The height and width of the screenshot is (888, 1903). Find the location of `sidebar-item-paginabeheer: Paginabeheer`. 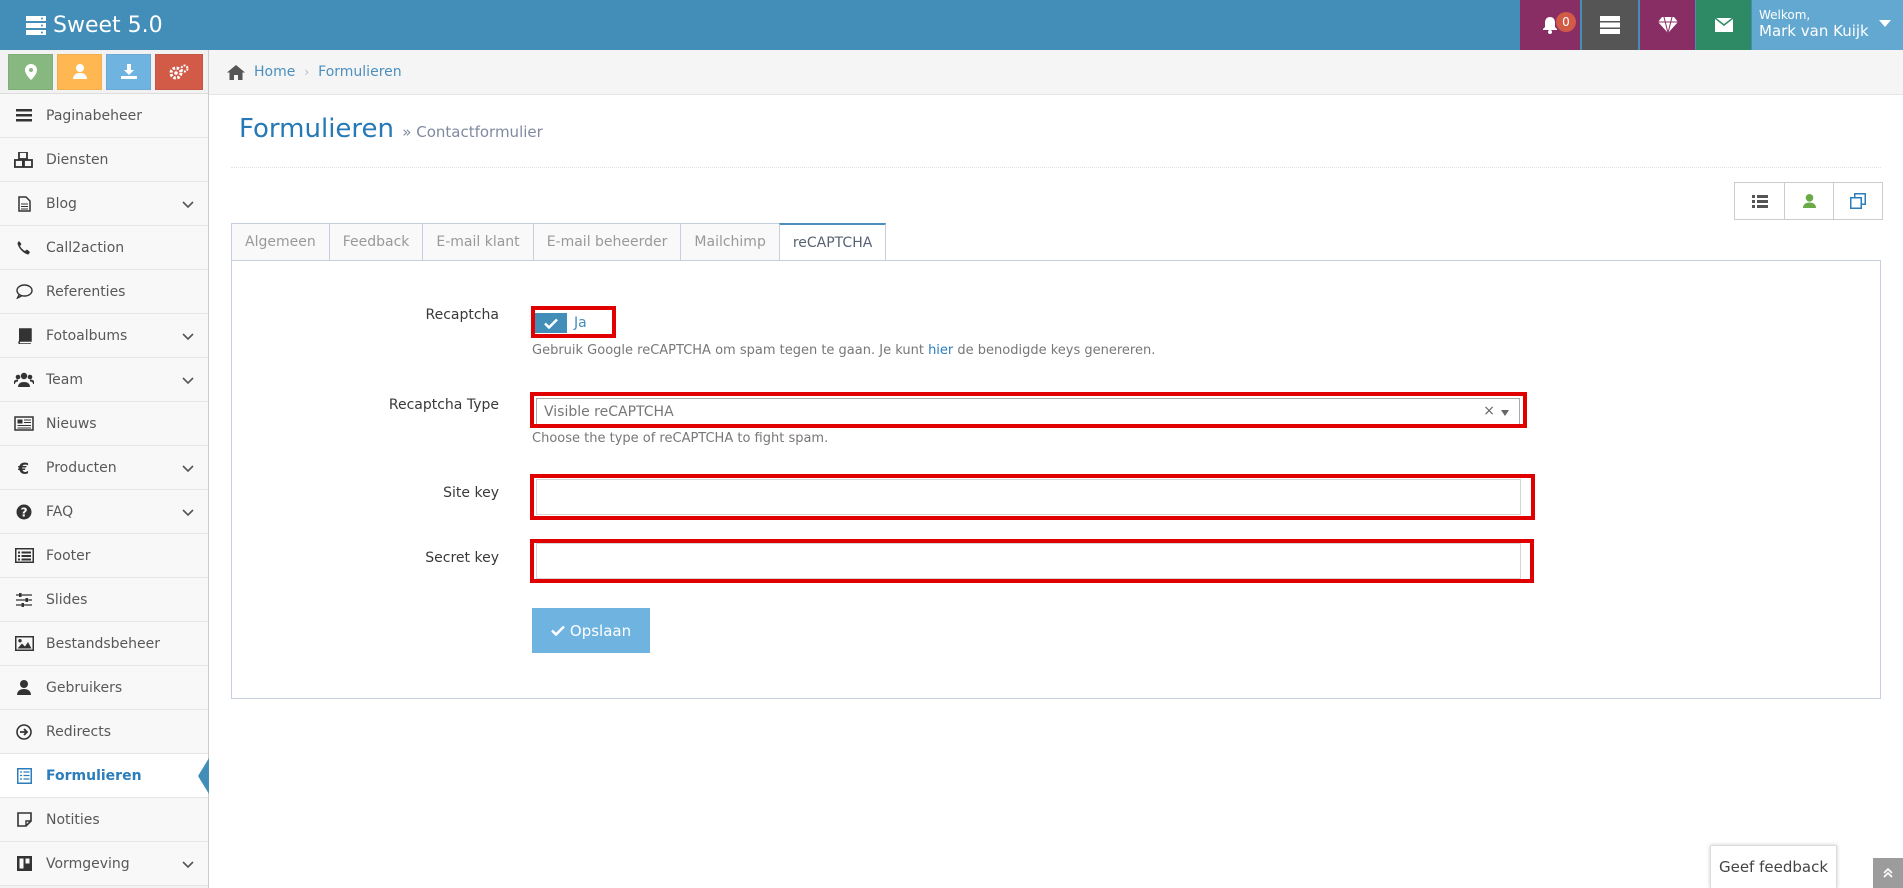

sidebar-item-paginabeheer: Paginabeheer is located at coordinates (104, 116).